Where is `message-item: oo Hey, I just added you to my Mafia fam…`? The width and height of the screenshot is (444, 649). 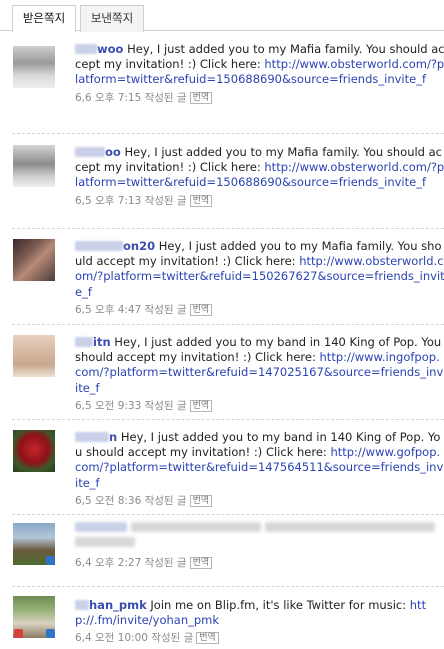
message-item: oo Hey, I just added you to my Mafia fam… is located at coordinates (228, 181).